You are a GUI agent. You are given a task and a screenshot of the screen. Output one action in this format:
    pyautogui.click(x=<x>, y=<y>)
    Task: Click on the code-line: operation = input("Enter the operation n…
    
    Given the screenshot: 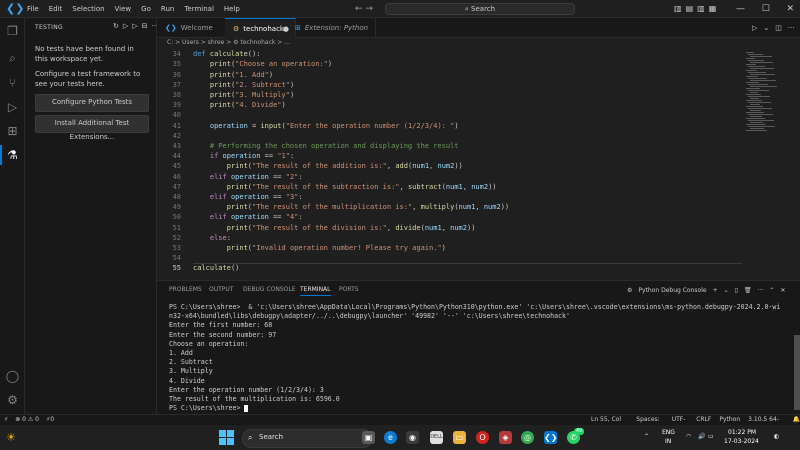 What is the action you would take?
    pyautogui.click(x=326, y=126)
    